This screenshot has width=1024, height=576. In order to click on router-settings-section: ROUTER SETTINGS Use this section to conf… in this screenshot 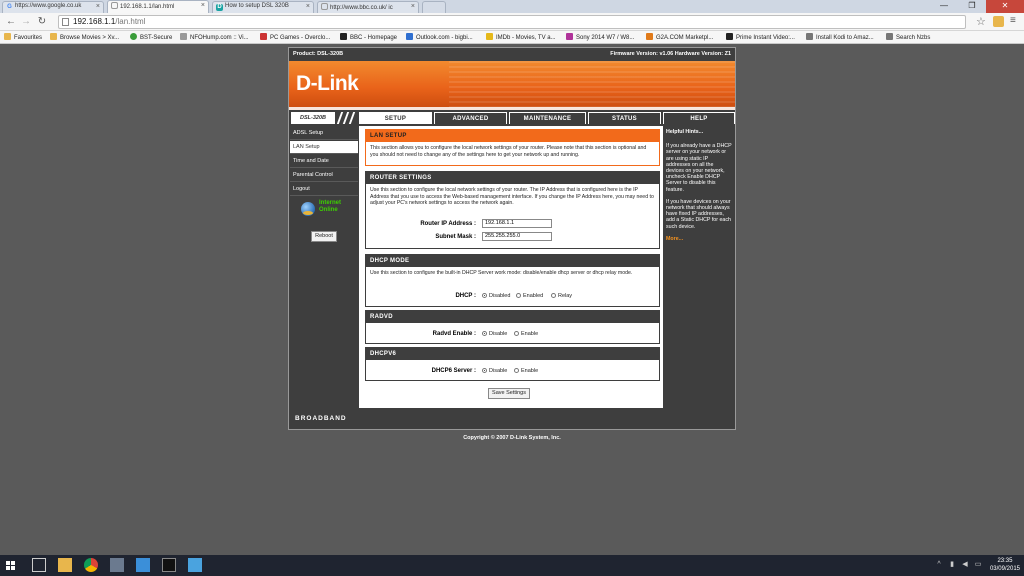, I will do `click(512, 210)`.